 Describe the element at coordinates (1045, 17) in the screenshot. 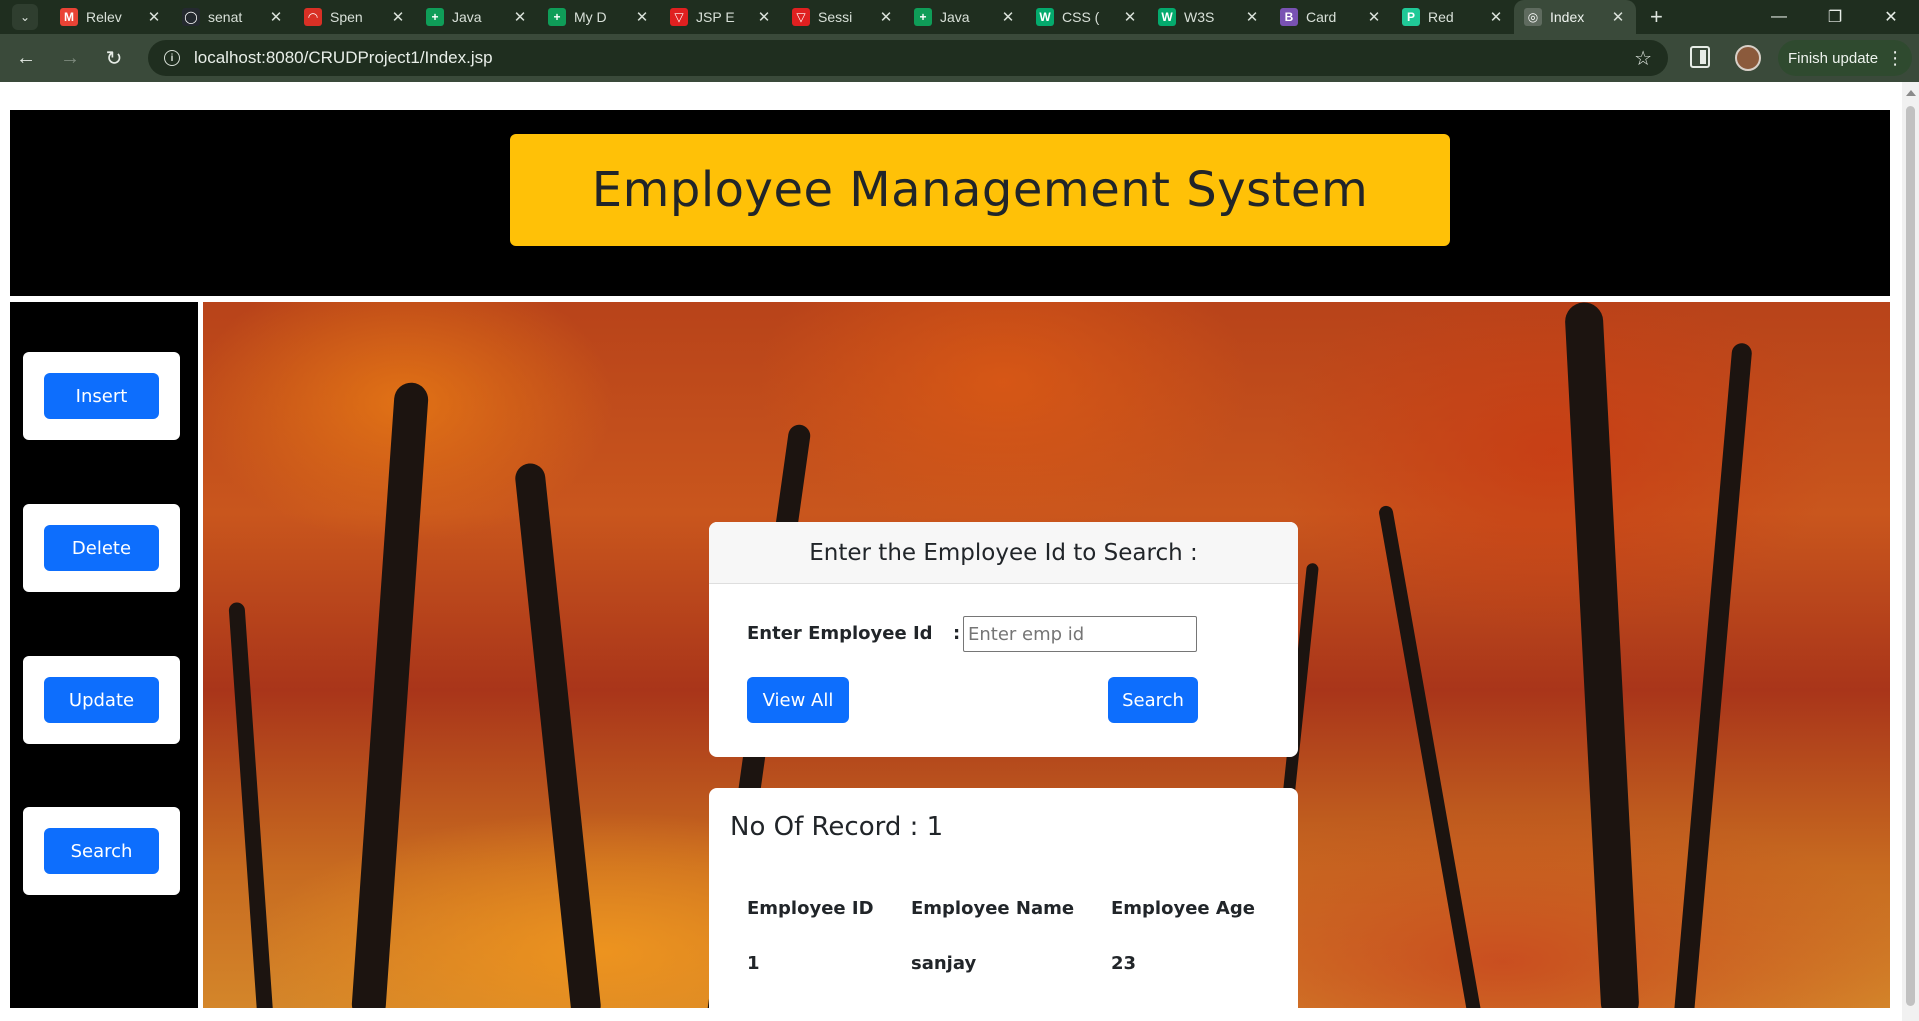

I see `w3schools-icon: W` at that location.